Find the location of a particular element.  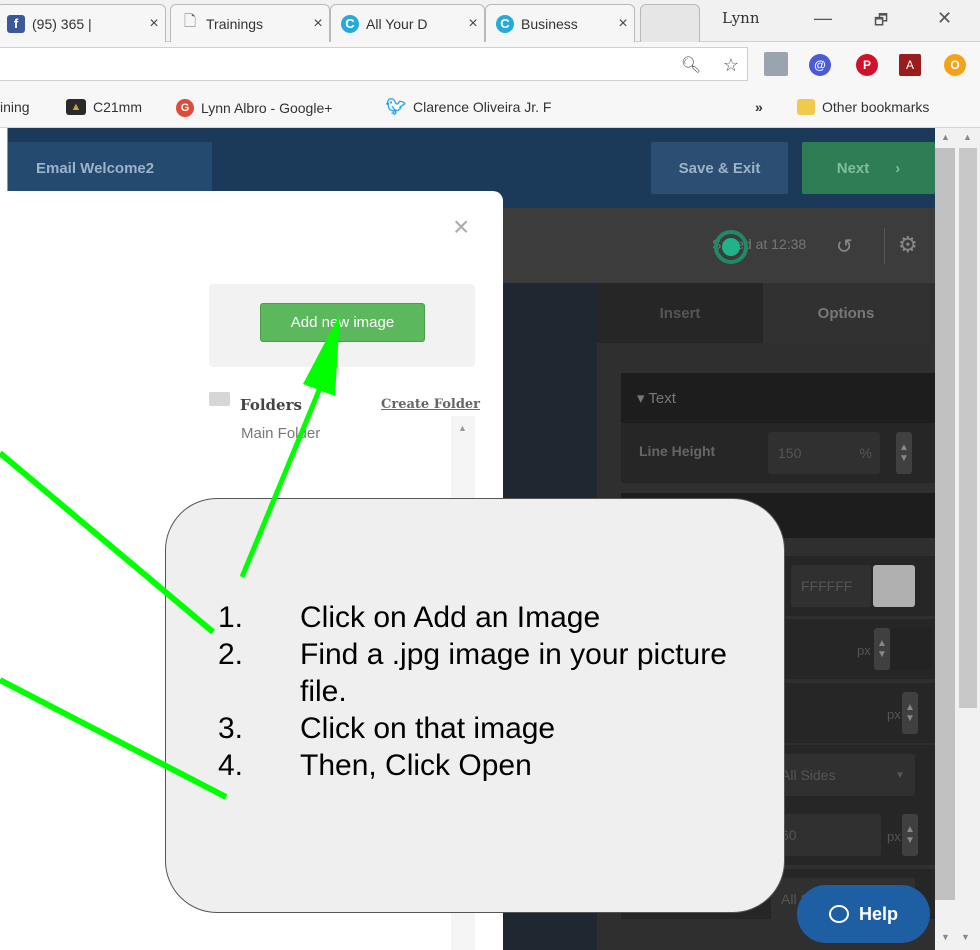

help-label: Help is located at coordinates (878, 913).